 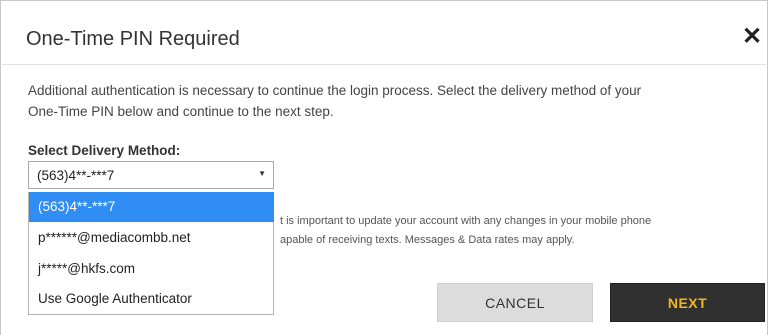 What do you see at coordinates (151, 269) in the screenshot?
I see `option-email-hkfs: j*****@hkfs.com` at bounding box center [151, 269].